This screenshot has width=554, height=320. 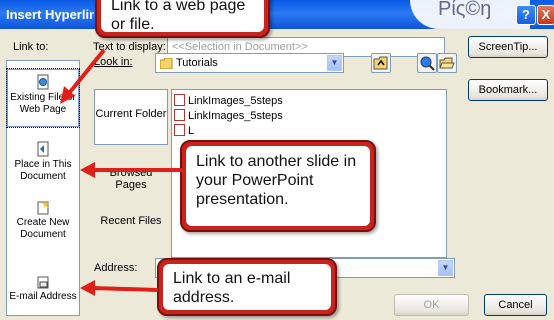 What do you see at coordinates (131, 170) in the screenshot?
I see `arrow-to-place-in-document` at bounding box center [131, 170].